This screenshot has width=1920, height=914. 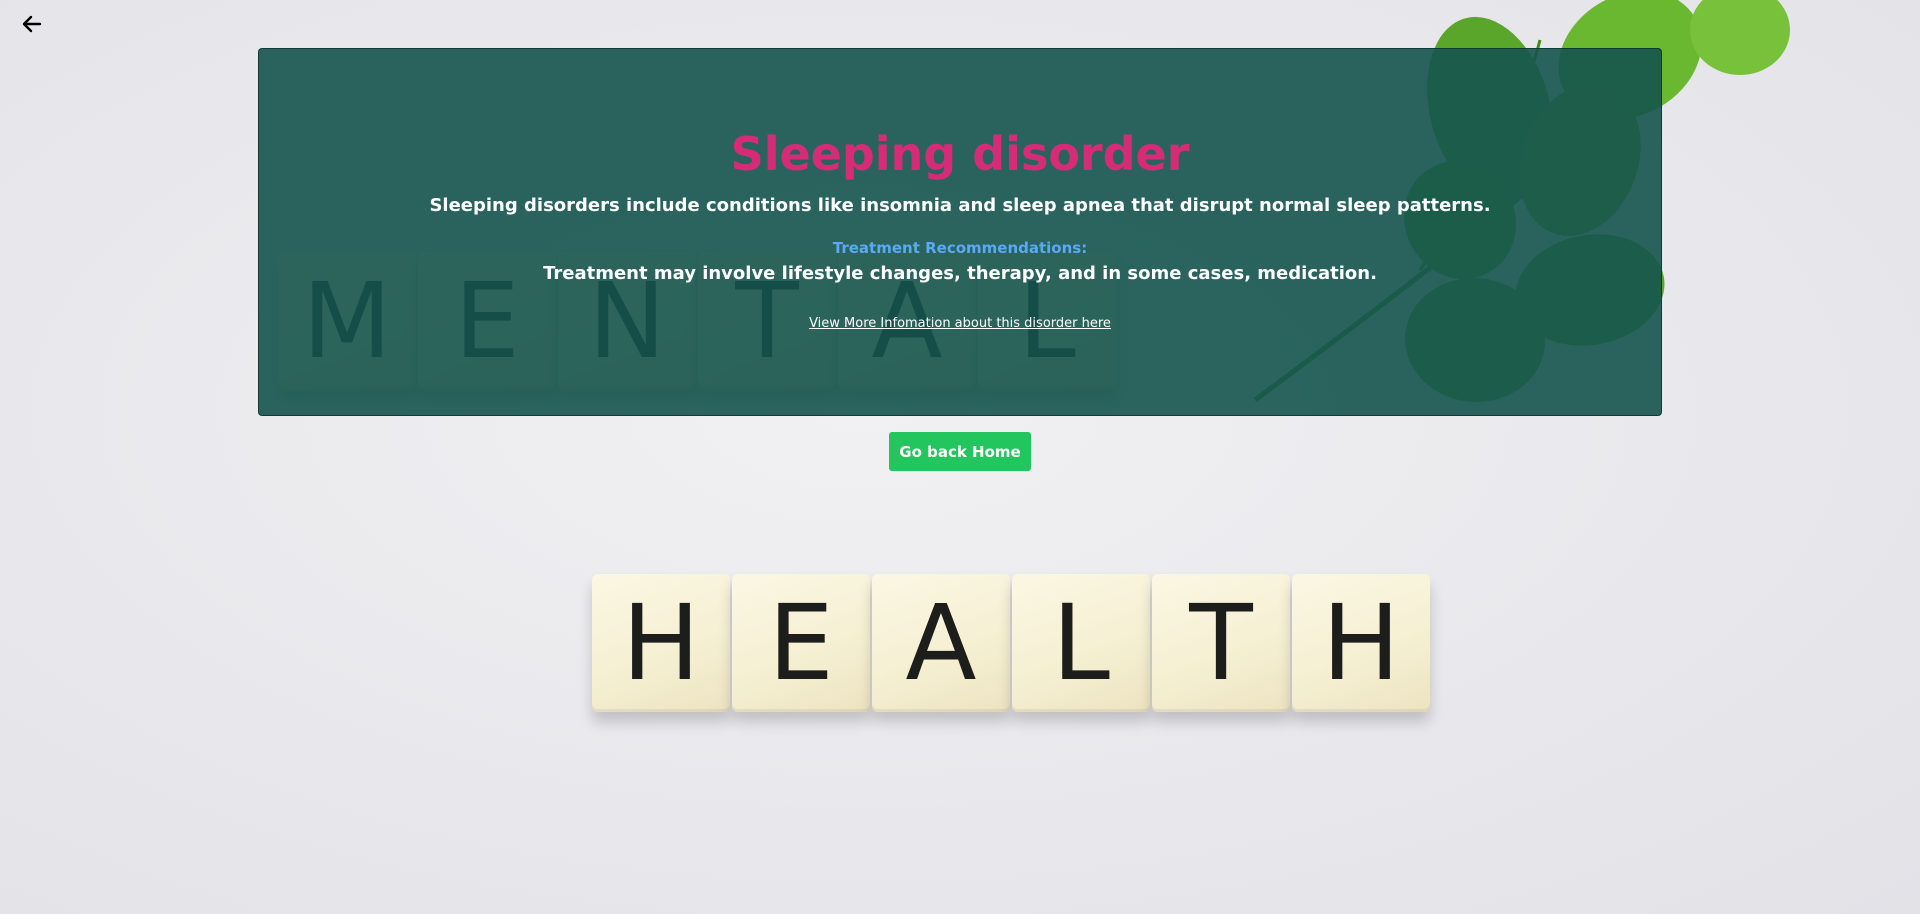 I want to click on treatment-heading: Treatment Recommendations:, so click(x=960, y=248).